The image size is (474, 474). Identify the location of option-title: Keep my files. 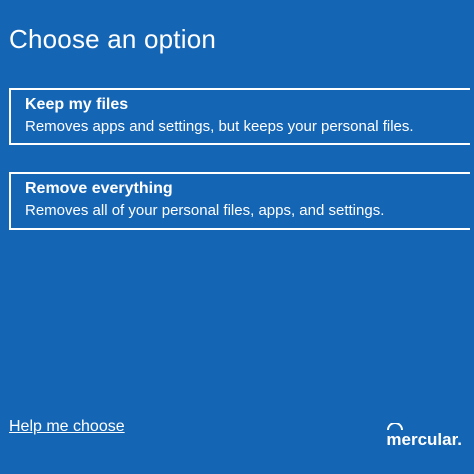
(77, 104).